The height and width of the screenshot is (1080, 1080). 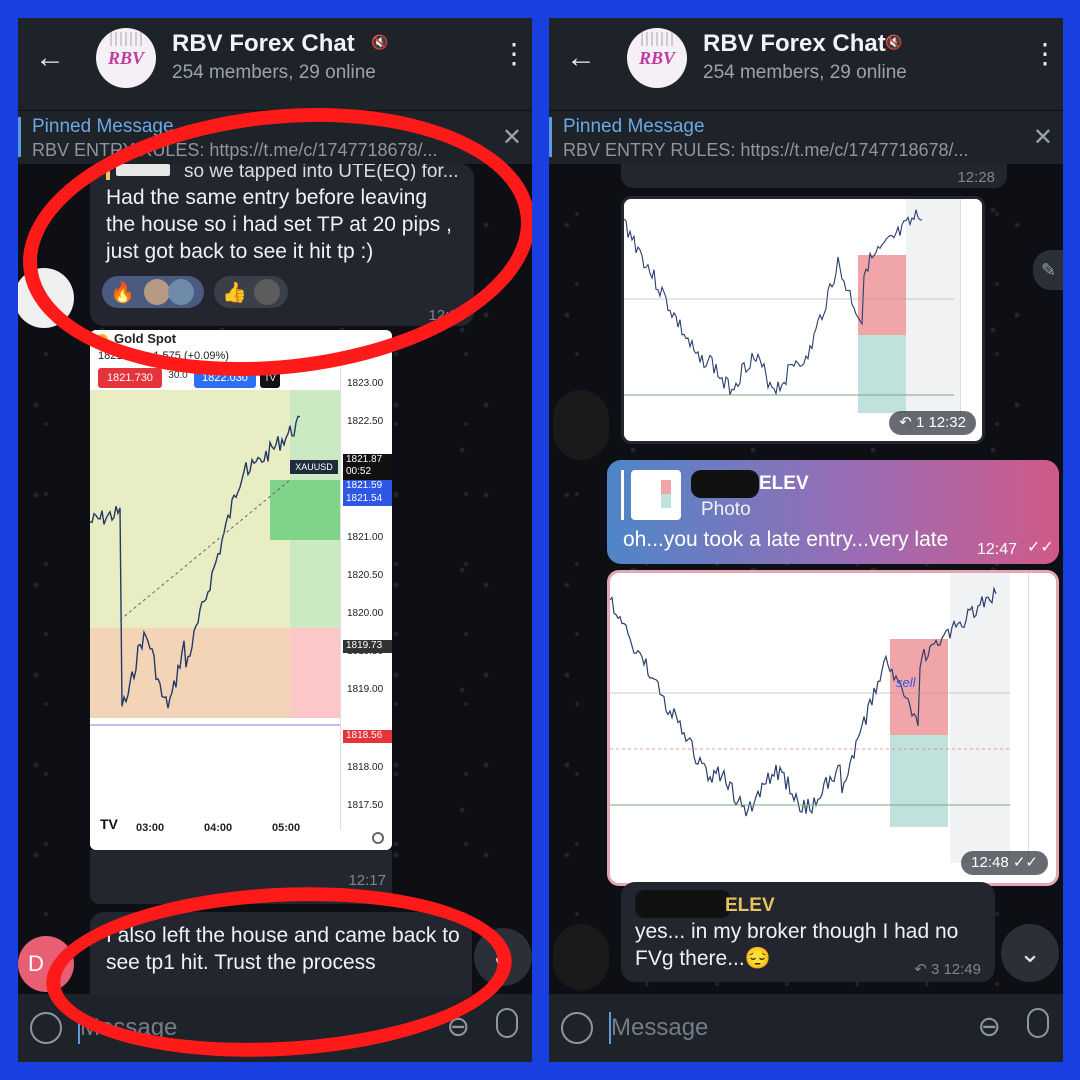 What do you see at coordinates (962, 969) in the screenshot?
I see `message-time: 12:49` at bounding box center [962, 969].